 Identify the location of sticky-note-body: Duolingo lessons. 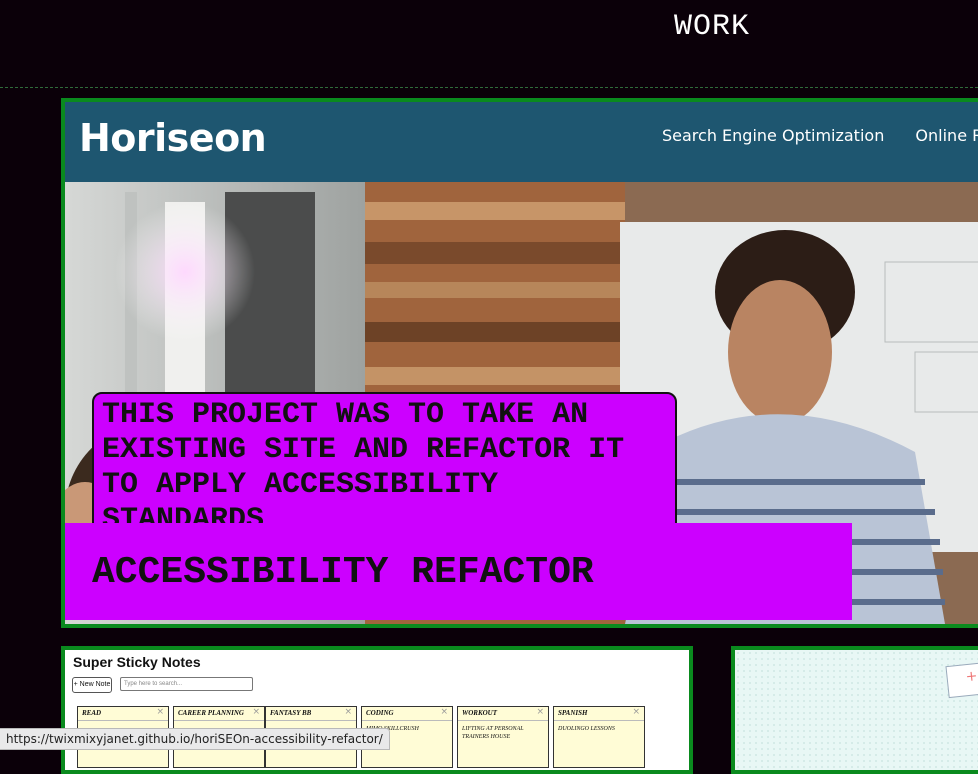
(586, 729).